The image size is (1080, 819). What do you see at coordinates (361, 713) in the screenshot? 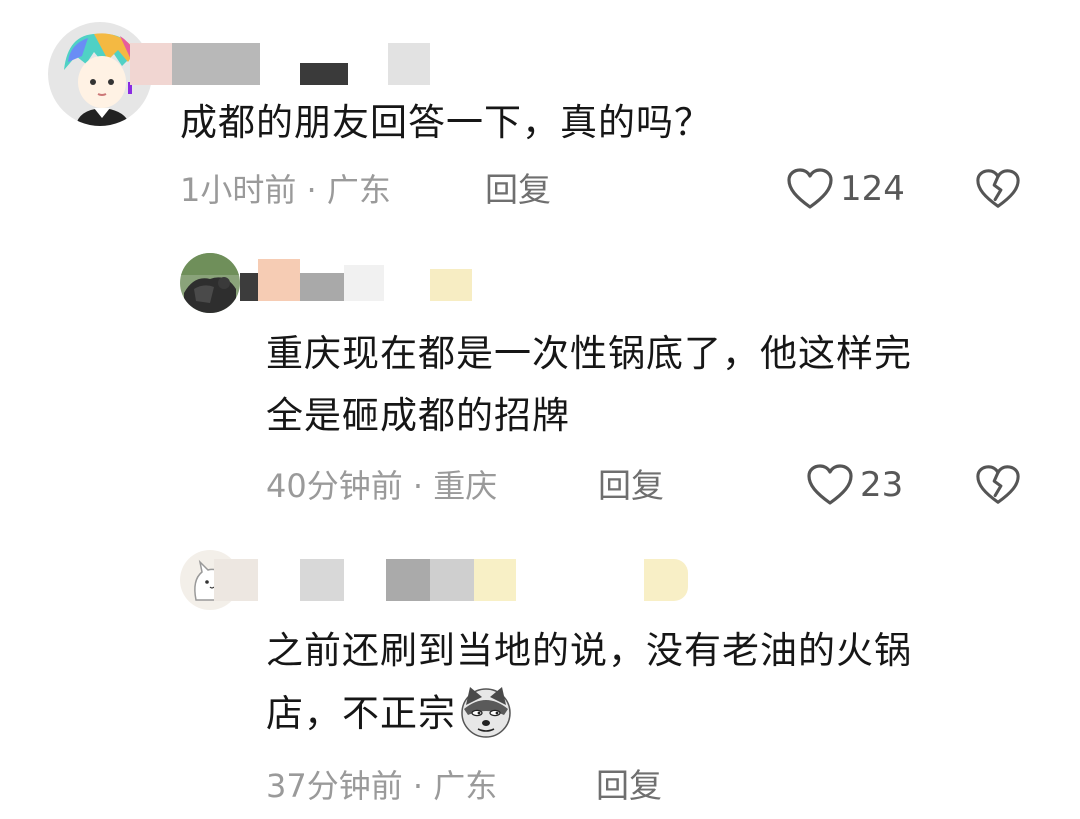
I see `comment-text-line-2-text: 店，不正宗` at bounding box center [361, 713].